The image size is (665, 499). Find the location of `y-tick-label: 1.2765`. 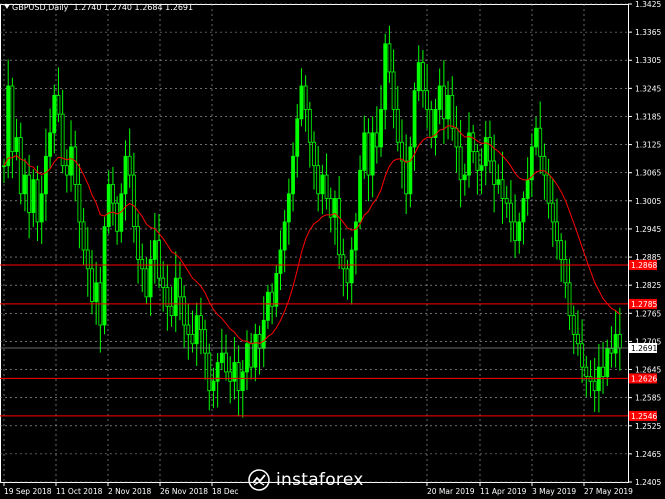

y-tick-label: 1.2765 is located at coordinates (648, 313).